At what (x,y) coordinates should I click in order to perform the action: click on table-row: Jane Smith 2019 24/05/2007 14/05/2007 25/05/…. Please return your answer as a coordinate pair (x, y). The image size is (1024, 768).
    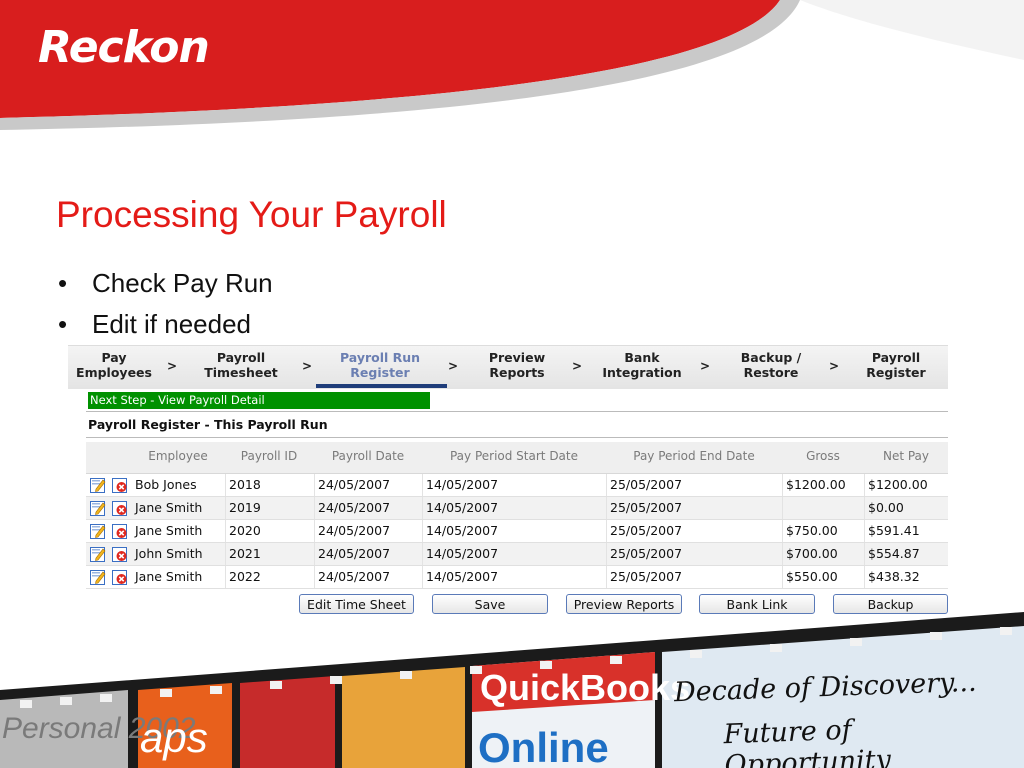
    Looking at the image, I should click on (517, 508).